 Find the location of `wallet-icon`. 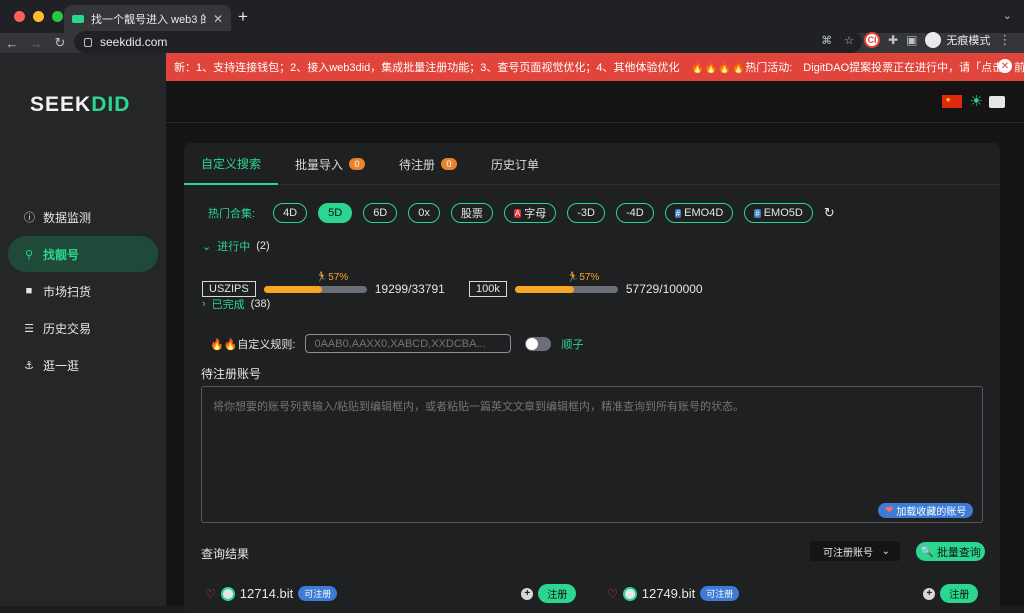

wallet-icon is located at coordinates (997, 102).